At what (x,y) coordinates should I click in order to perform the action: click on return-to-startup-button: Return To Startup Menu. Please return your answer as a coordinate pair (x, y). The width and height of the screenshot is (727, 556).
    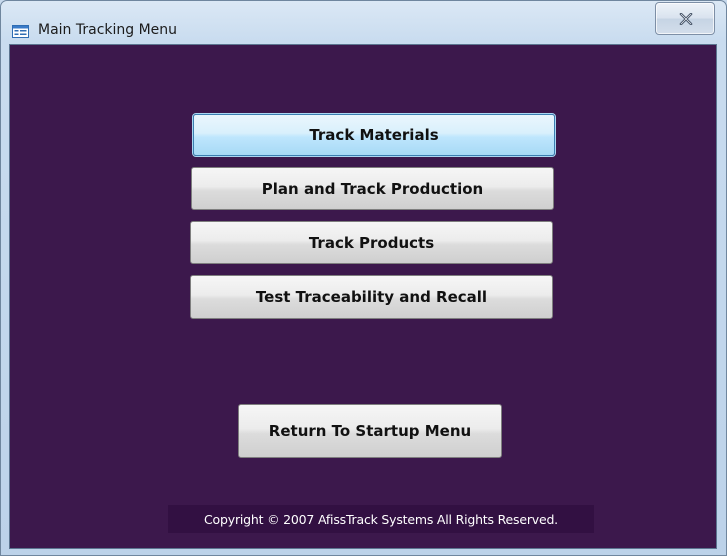
    Looking at the image, I should click on (370, 431).